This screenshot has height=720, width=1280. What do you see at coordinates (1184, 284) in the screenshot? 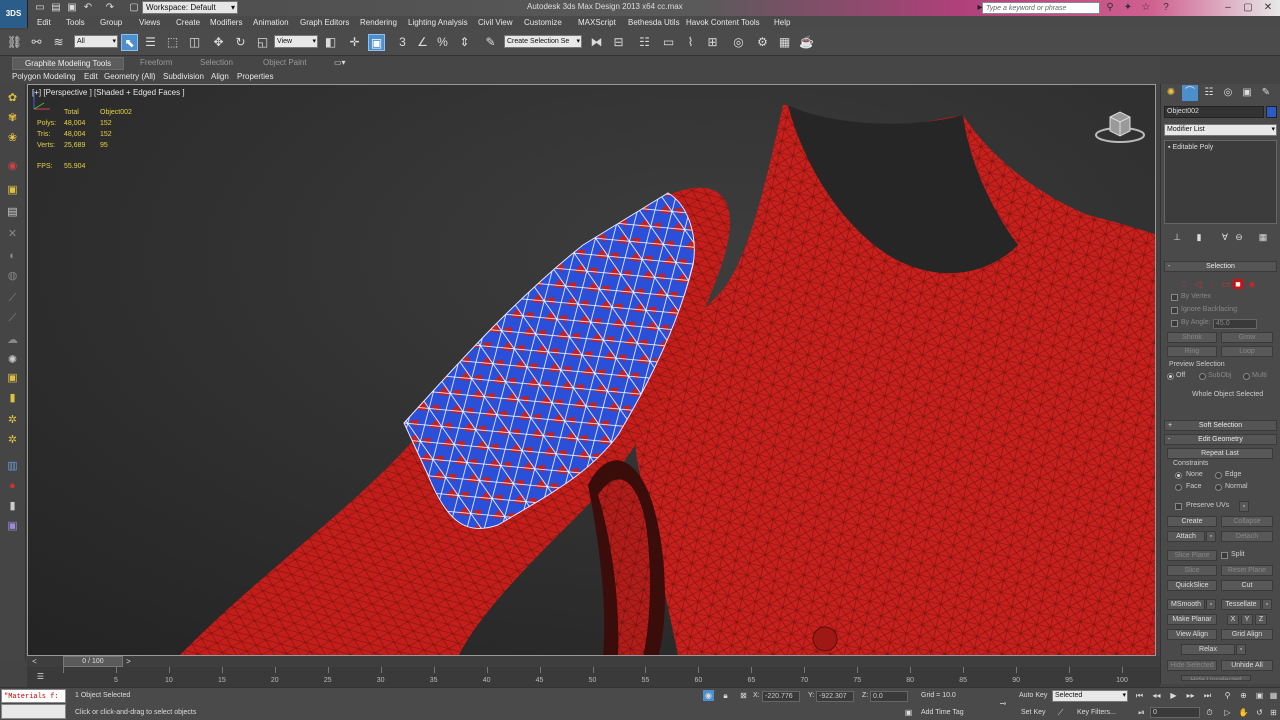
I see `vertex-mode-icon: ∴` at bounding box center [1184, 284].